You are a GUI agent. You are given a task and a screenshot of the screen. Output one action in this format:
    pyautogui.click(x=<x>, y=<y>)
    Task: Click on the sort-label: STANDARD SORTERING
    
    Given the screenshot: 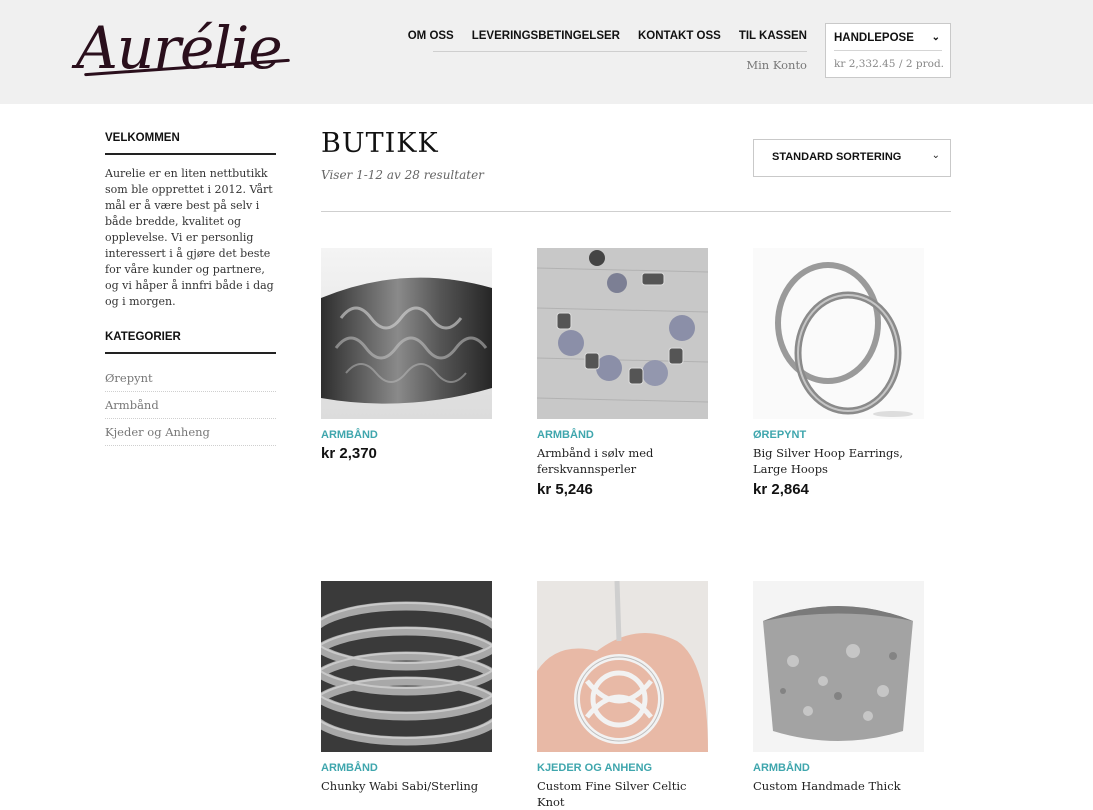 What is the action you would take?
    pyautogui.click(x=837, y=157)
    